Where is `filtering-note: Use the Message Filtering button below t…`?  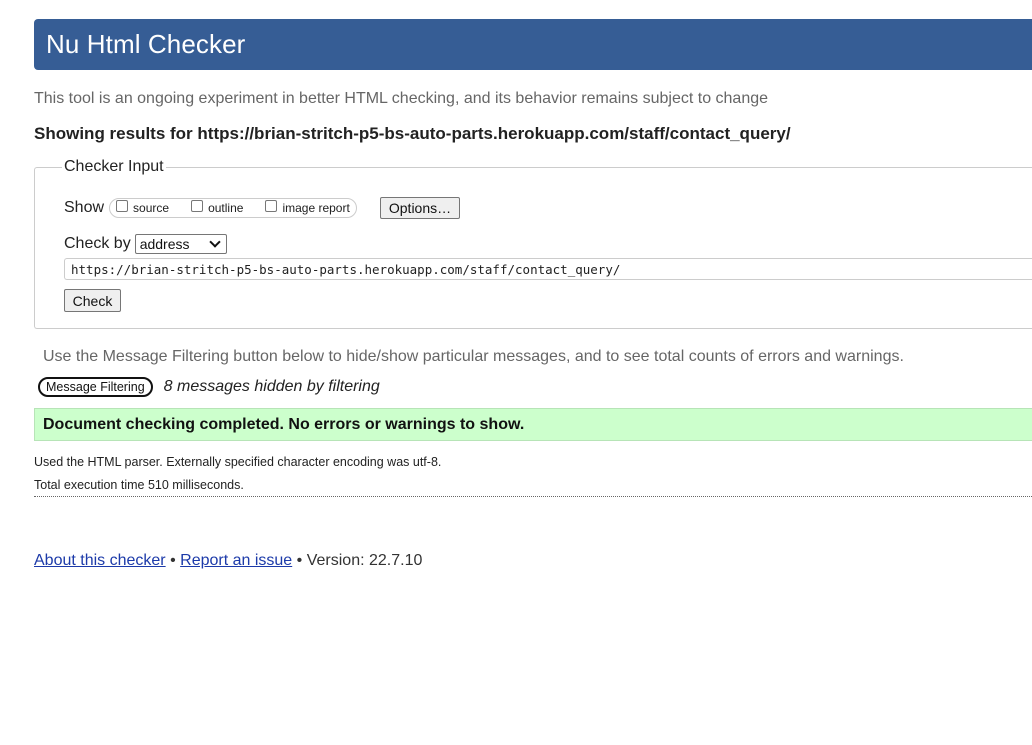 filtering-note: Use the Message Filtering button below t… is located at coordinates (473, 356).